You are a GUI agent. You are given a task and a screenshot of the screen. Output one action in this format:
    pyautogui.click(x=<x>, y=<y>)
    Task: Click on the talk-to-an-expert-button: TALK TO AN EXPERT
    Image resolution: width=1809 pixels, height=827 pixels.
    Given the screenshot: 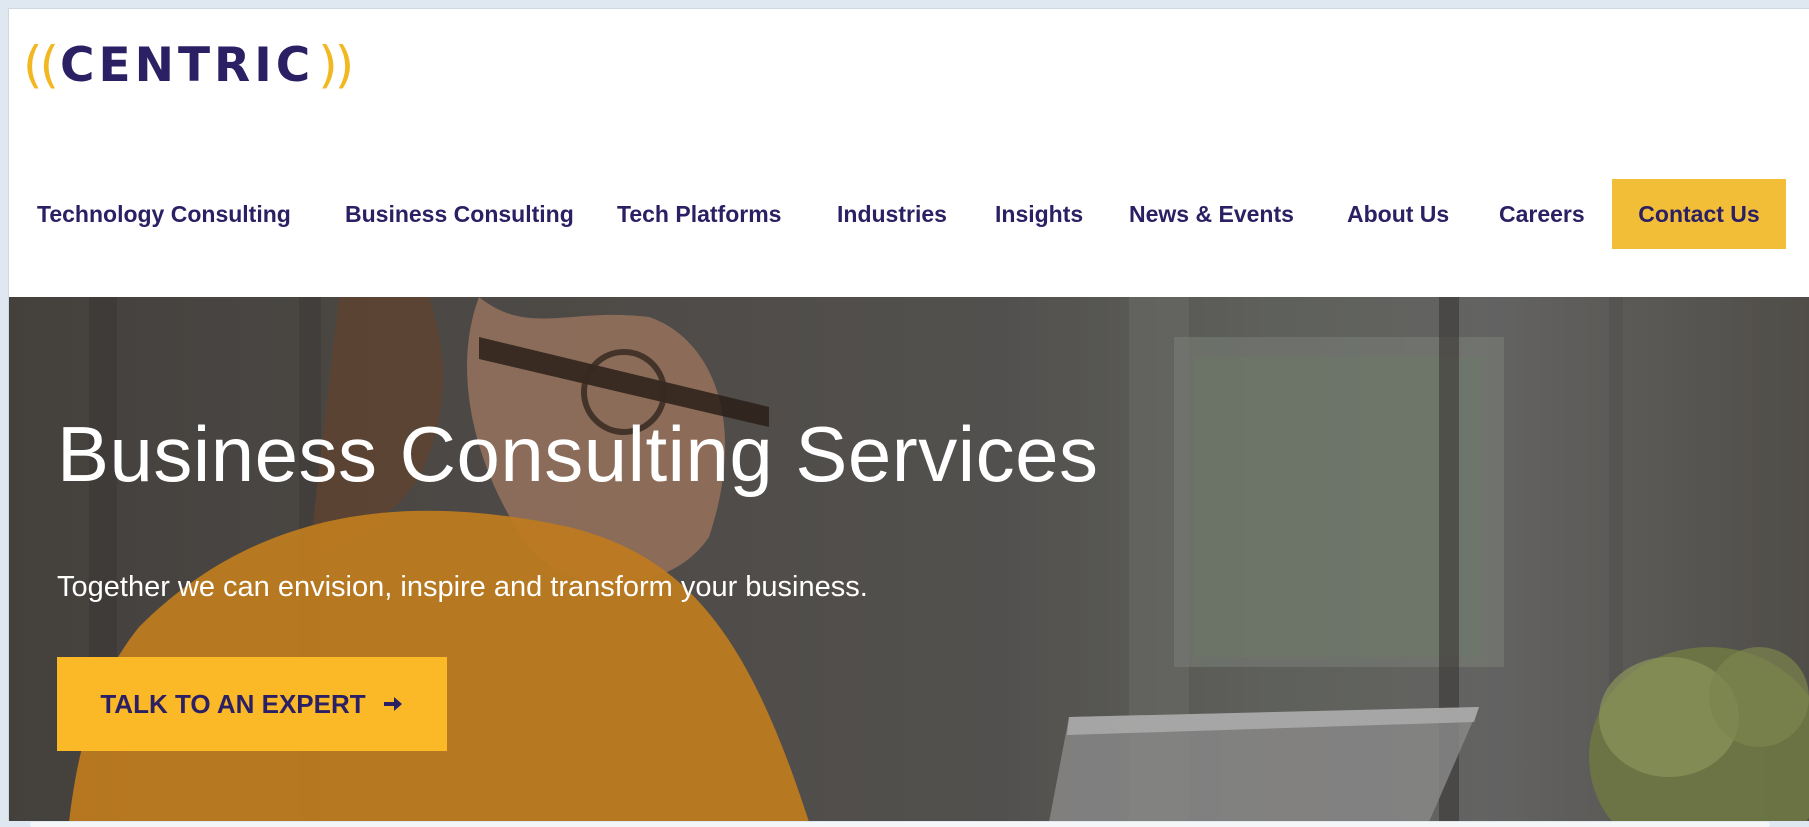 What is the action you would take?
    pyautogui.click(x=252, y=704)
    